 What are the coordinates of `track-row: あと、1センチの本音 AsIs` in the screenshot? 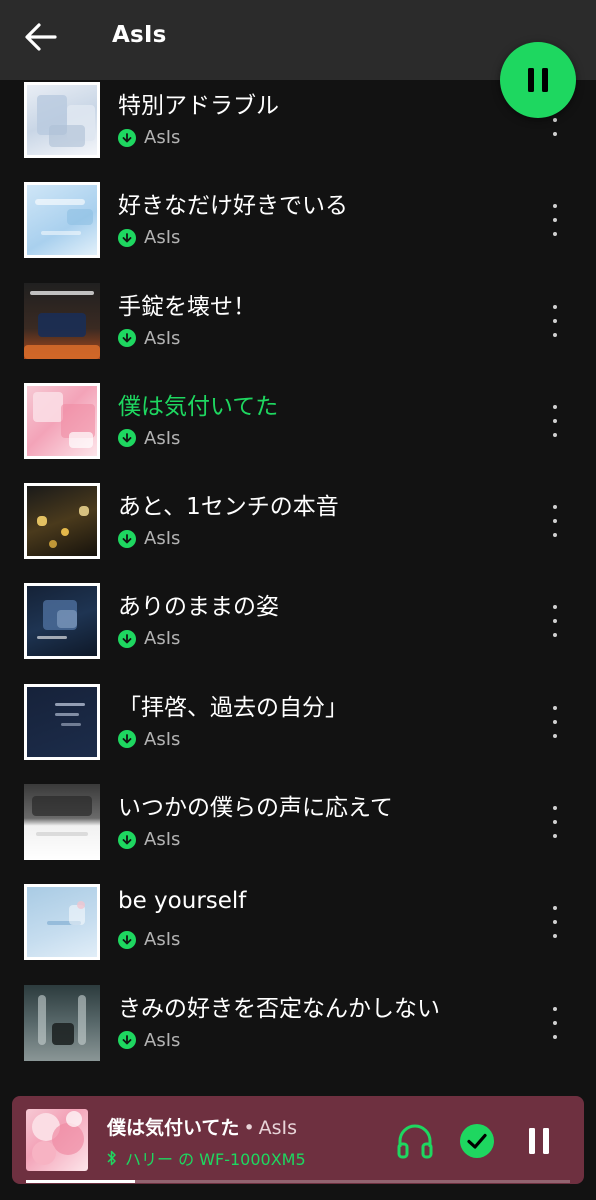 It's located at (298, 531).